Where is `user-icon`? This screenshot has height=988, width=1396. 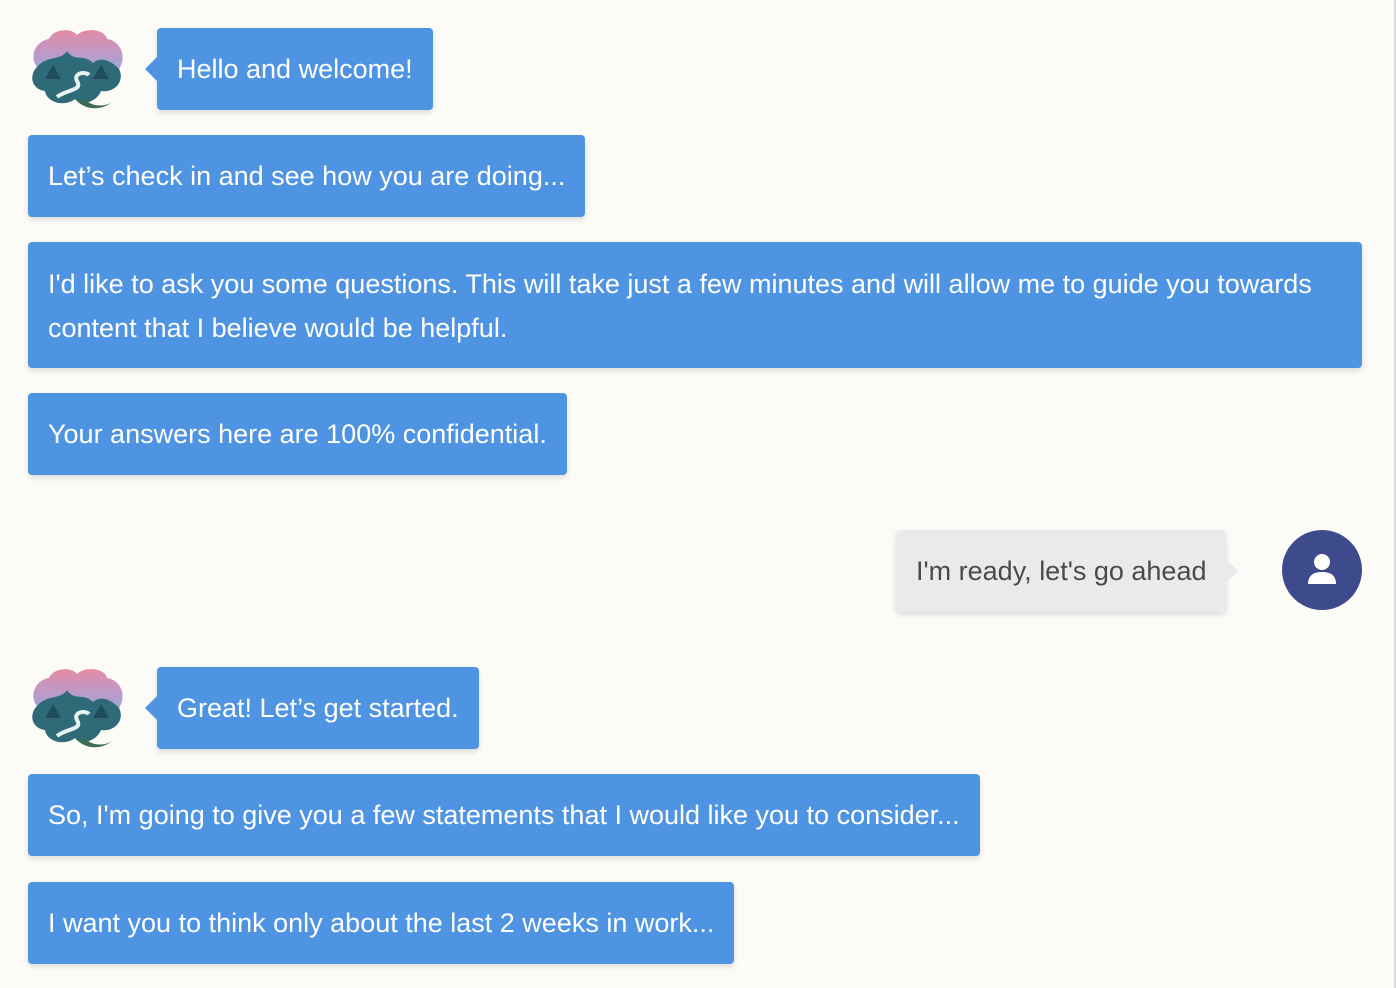 user-icon is located at coordinates (1322, 569).